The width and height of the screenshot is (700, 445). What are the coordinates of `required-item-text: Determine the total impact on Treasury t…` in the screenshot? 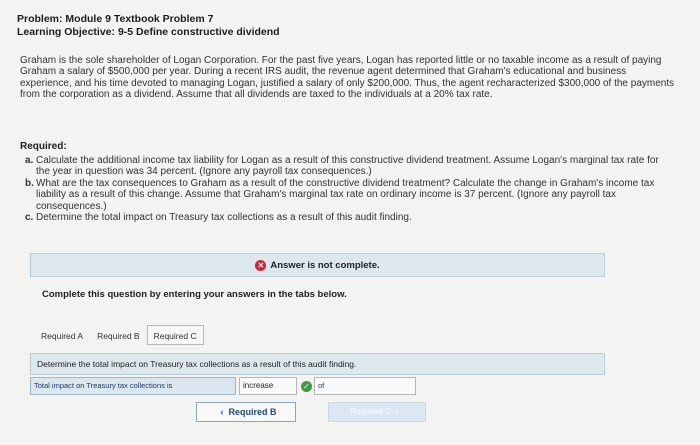 It's located at (224, 218).